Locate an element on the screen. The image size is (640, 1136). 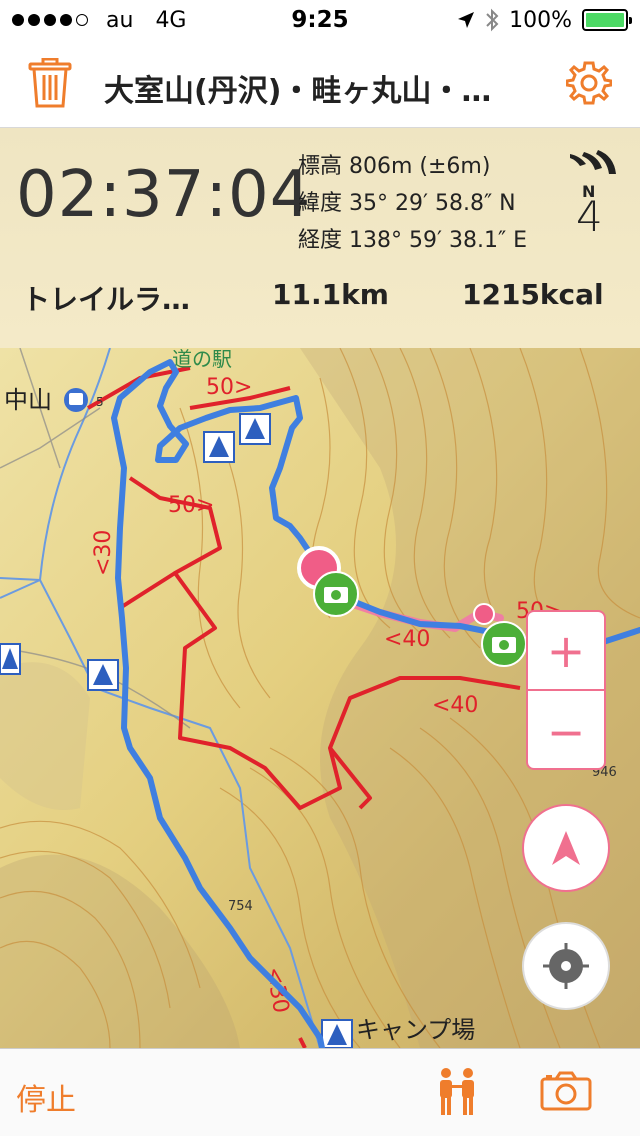
gear-icon is located at coordinates (589, 83).